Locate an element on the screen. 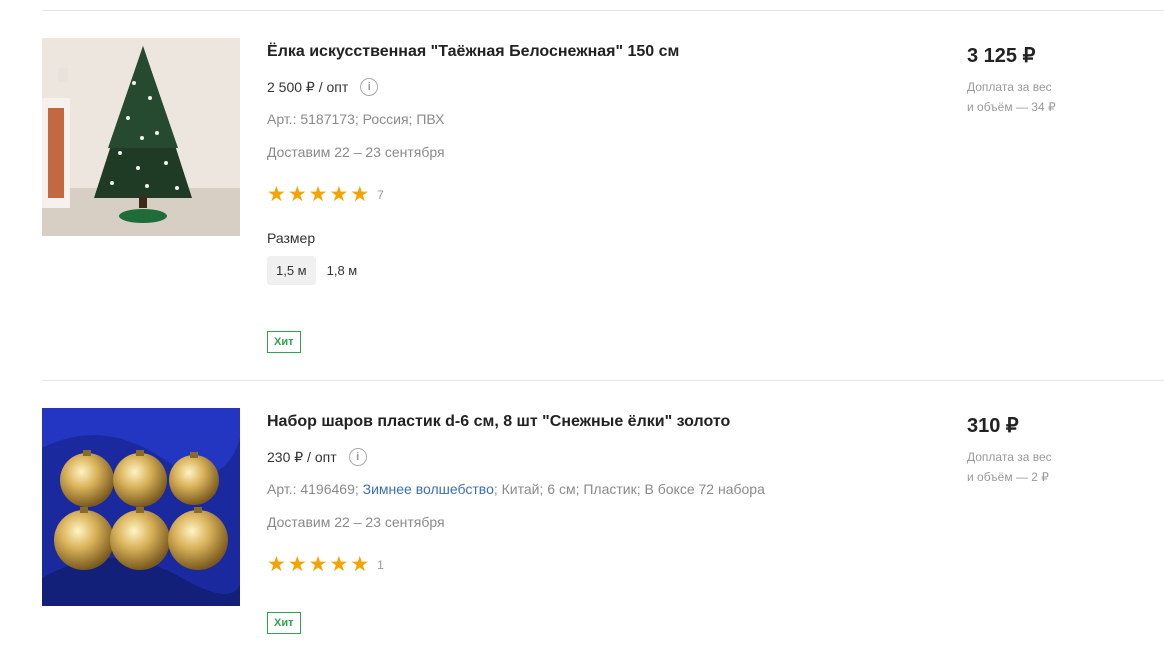 The height and width of the screenshot is (650, 1164). collection-link: Зимнее волшебство is located at coordinates (428, 489).